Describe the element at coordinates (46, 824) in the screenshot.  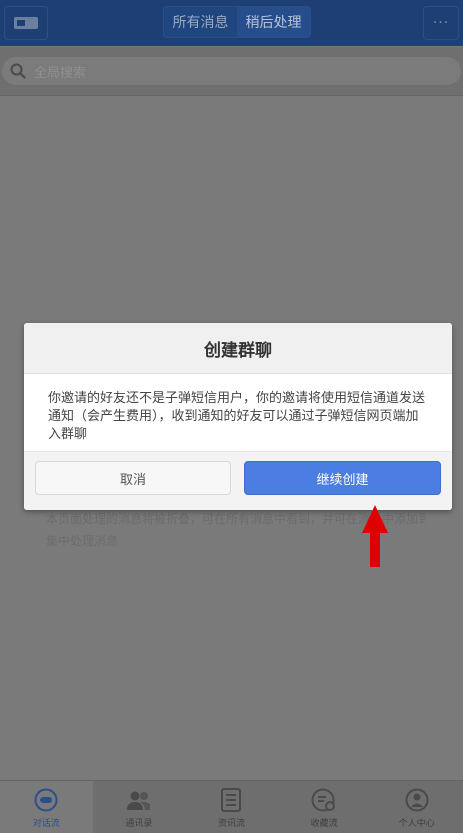
I see `tab-label: 对话流` at that location.